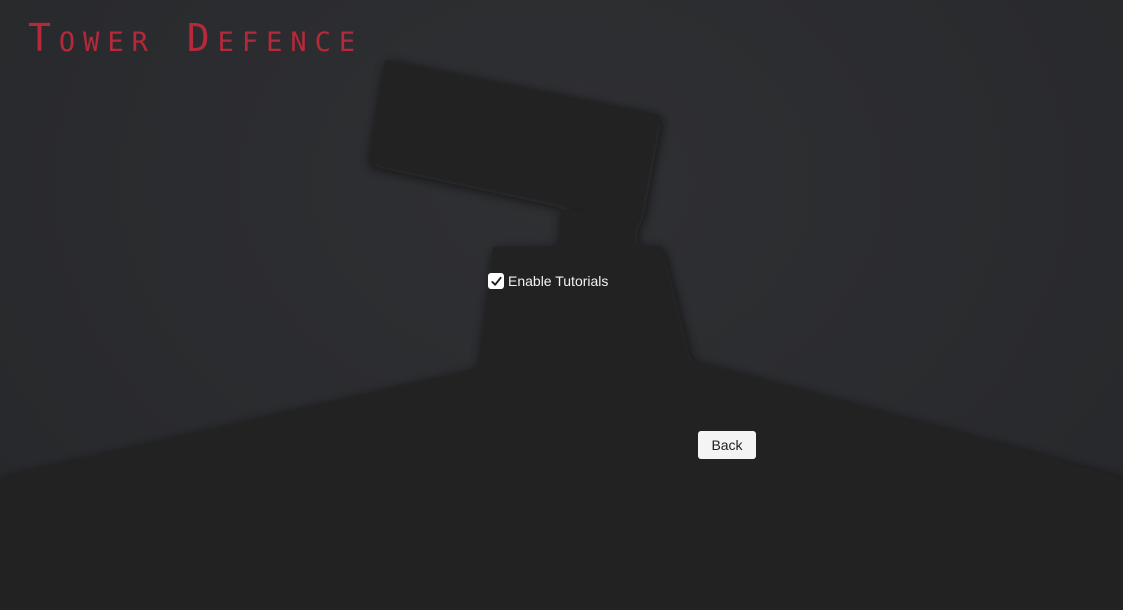 Image resolution: width=1123 pixels, height=610 pixels. I want to click on checkmark-icon, so click(496, 281).